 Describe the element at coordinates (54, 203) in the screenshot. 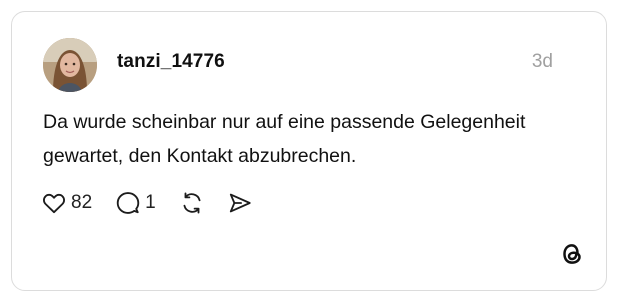

I see `heart-icon` at that location.